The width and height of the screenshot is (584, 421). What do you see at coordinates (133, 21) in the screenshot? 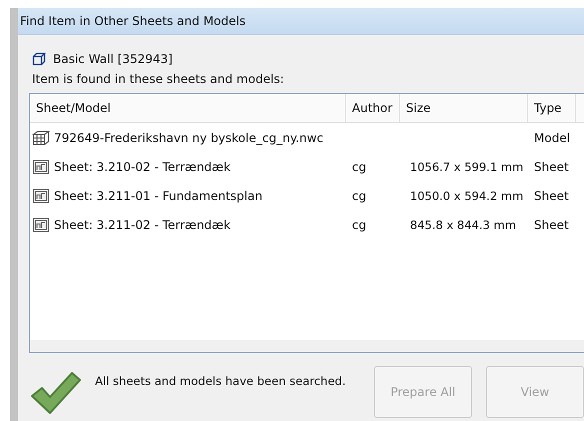
I see `window-title: Find Item in Other Sheets and Models` at bounding box center [133, 21].